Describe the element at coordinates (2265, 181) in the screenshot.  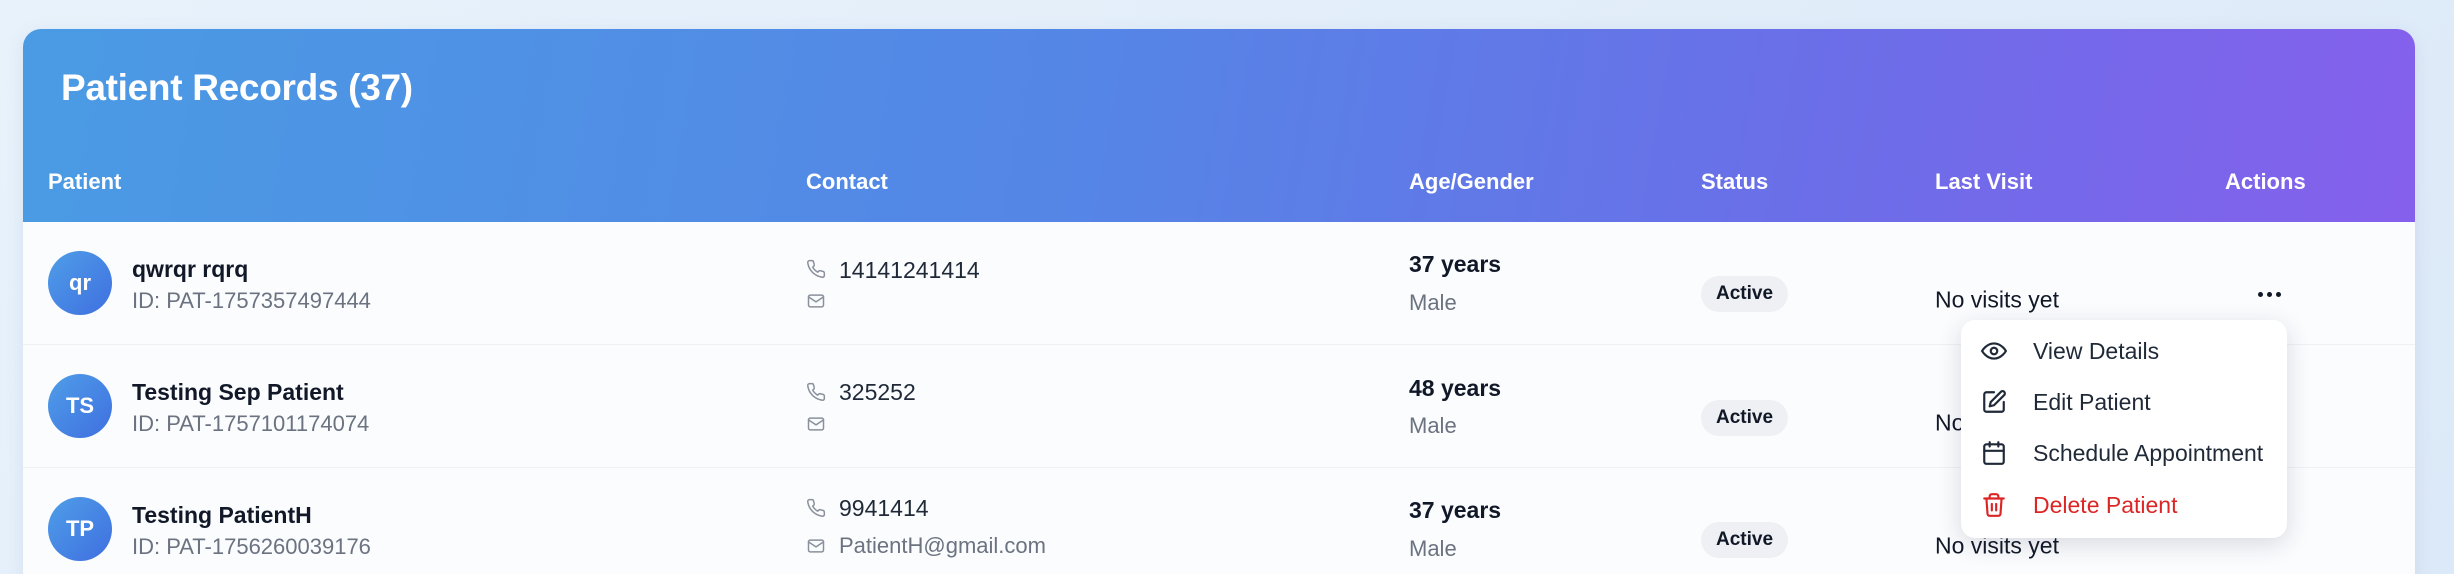
I see `column-header-actions: Actions` at that location.